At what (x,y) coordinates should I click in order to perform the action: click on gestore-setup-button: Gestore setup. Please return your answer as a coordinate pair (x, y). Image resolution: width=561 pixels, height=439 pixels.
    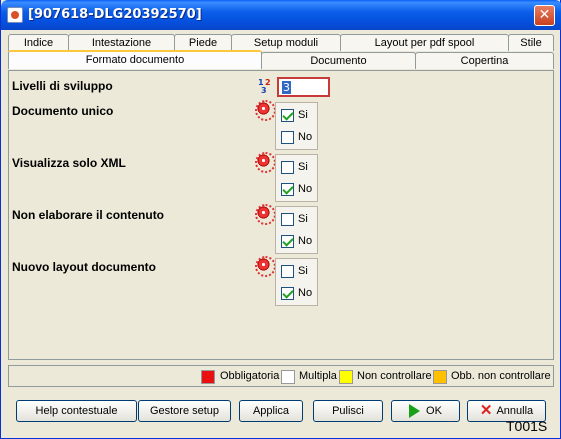
    Looking at the image, I should click on (184, 411).